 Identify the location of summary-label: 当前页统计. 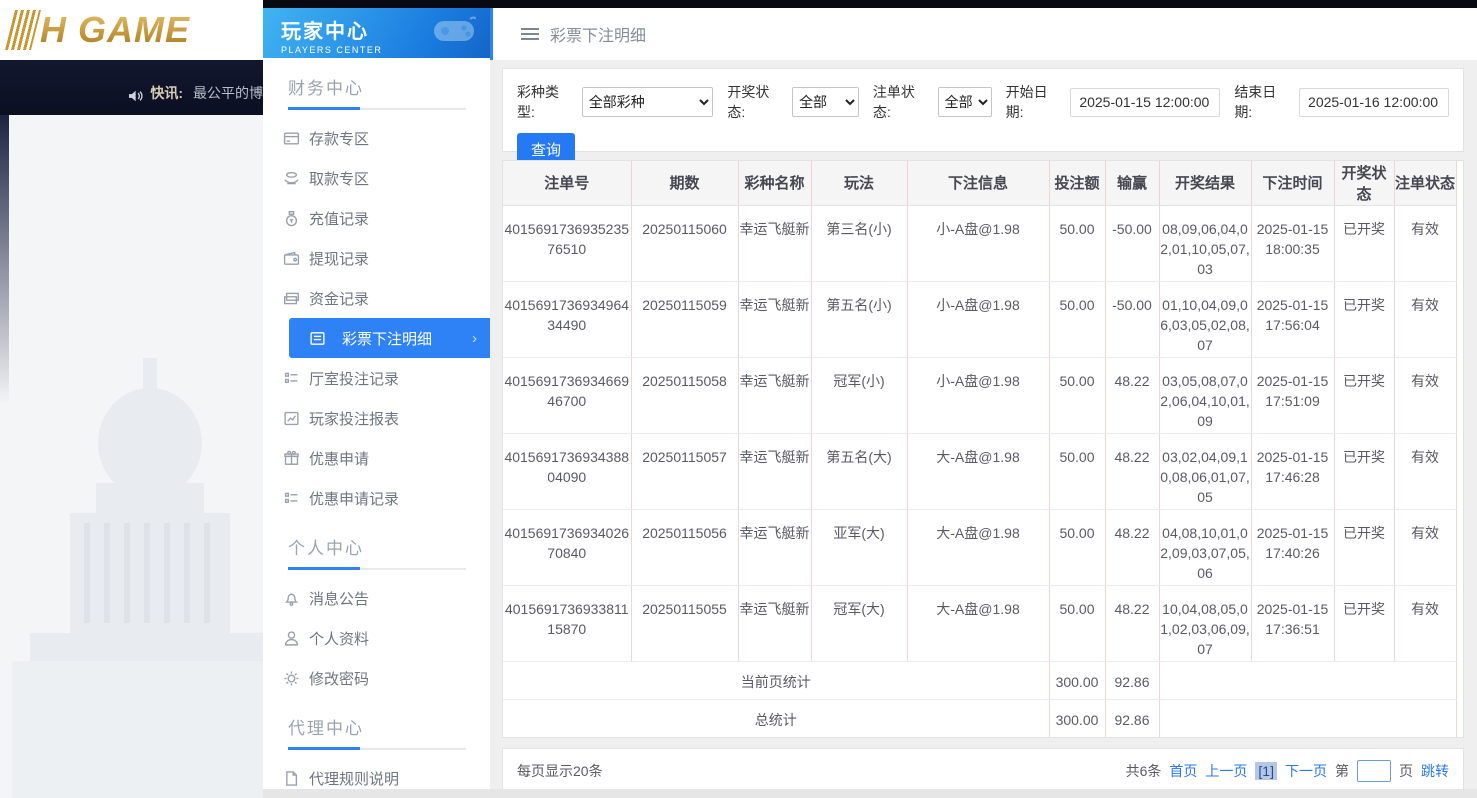
(776, 680).